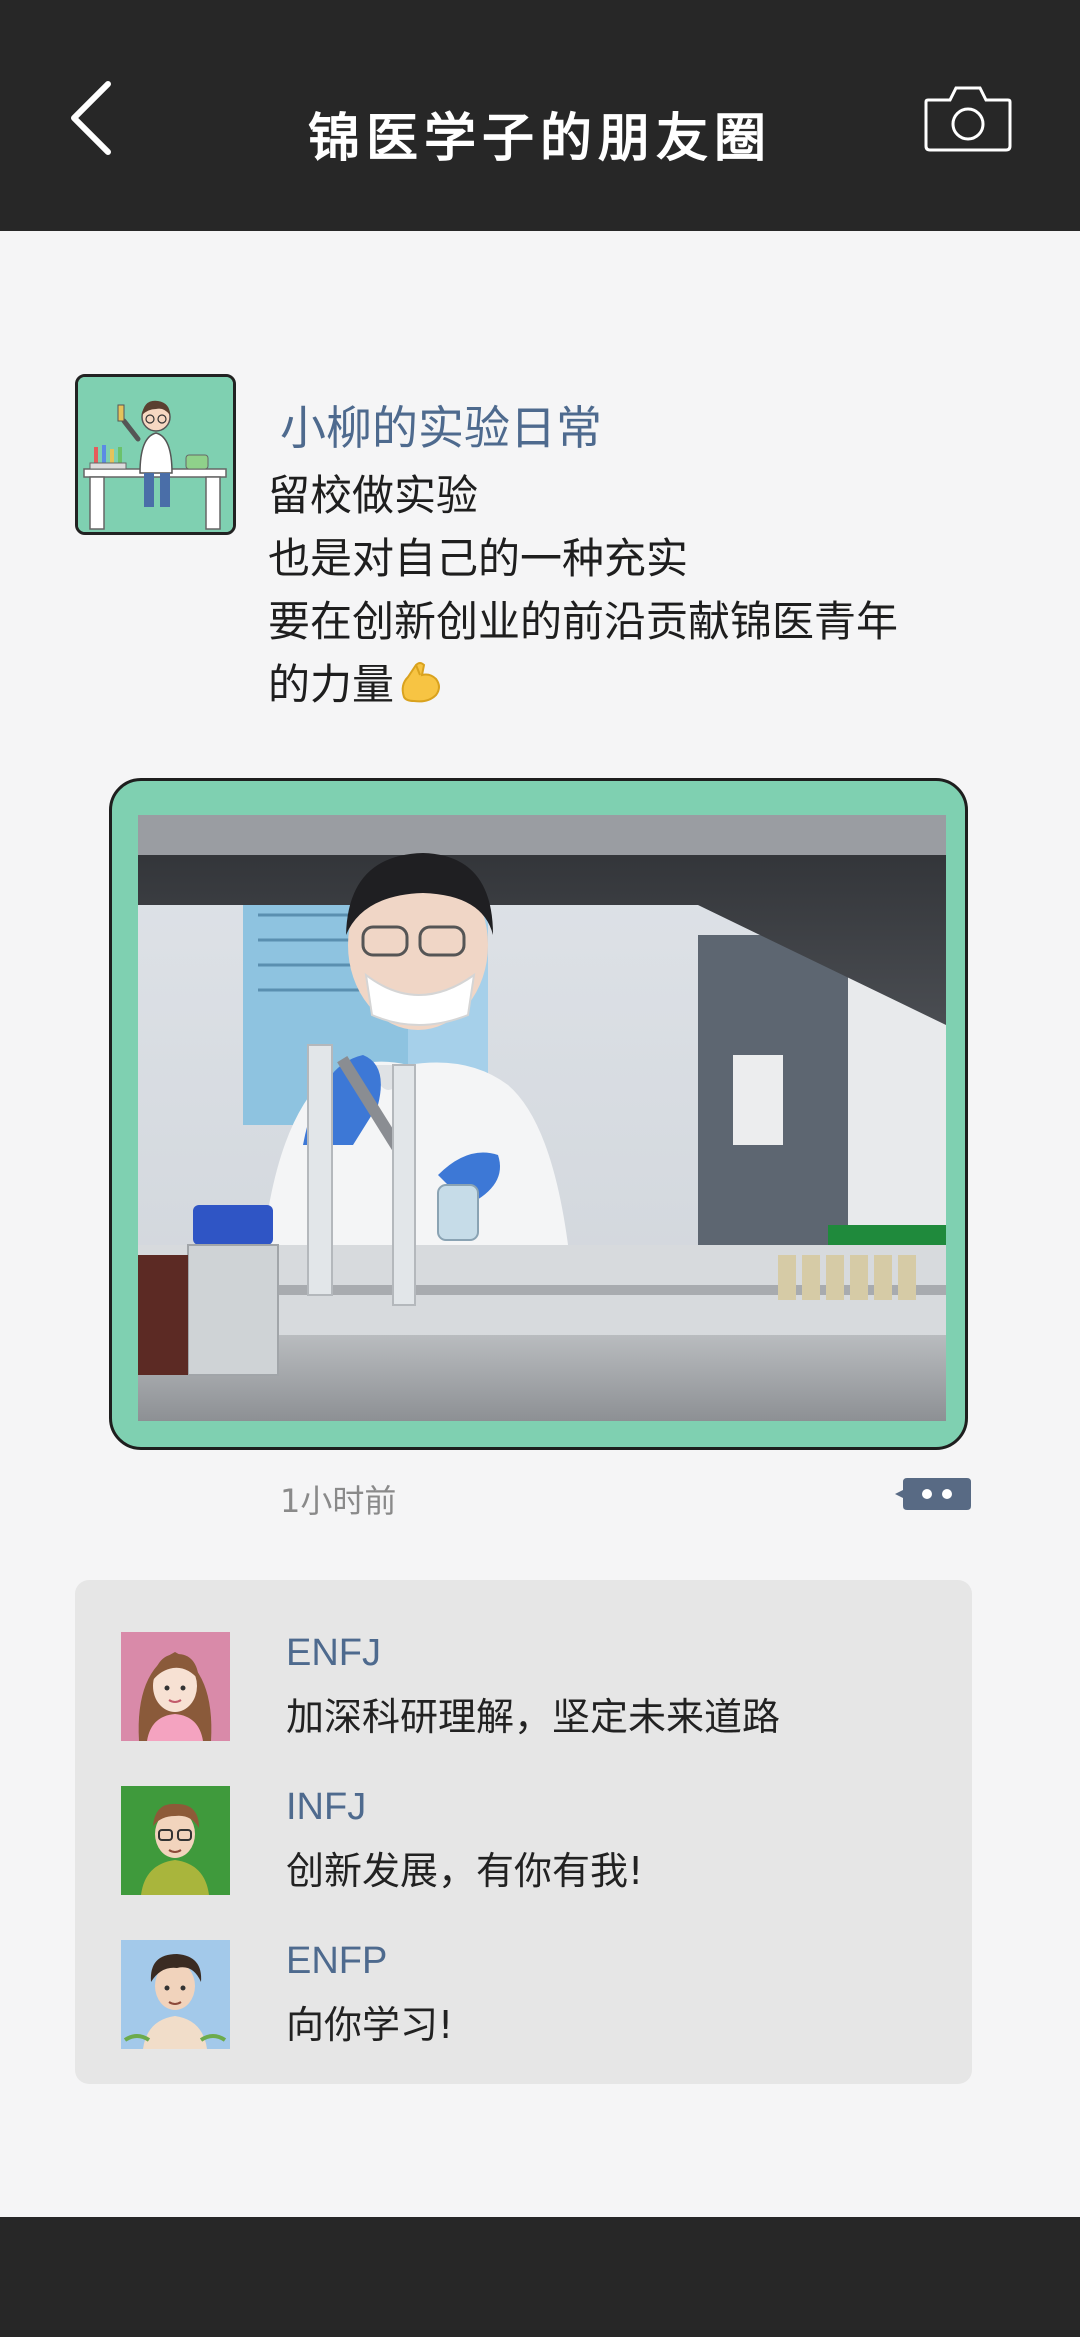 The width and height of the screenshot is (1080, 2337). Describe the element at coordinates (540, 2277) in the screenshot. I see `bottom-bar` at that location.